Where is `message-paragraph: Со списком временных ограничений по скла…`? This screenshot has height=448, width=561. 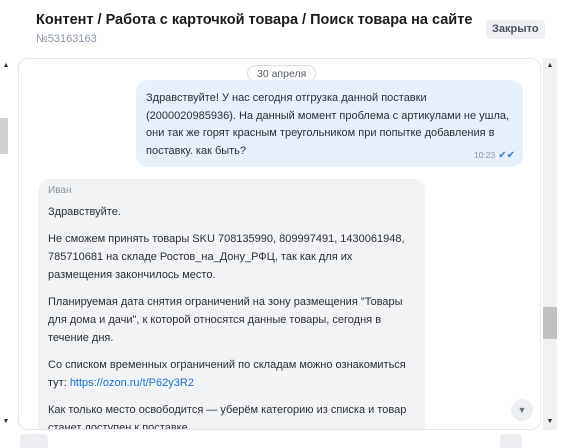
message-paragraph: Со списком временных ограничений по скла… is located at coordinates (229, 374).